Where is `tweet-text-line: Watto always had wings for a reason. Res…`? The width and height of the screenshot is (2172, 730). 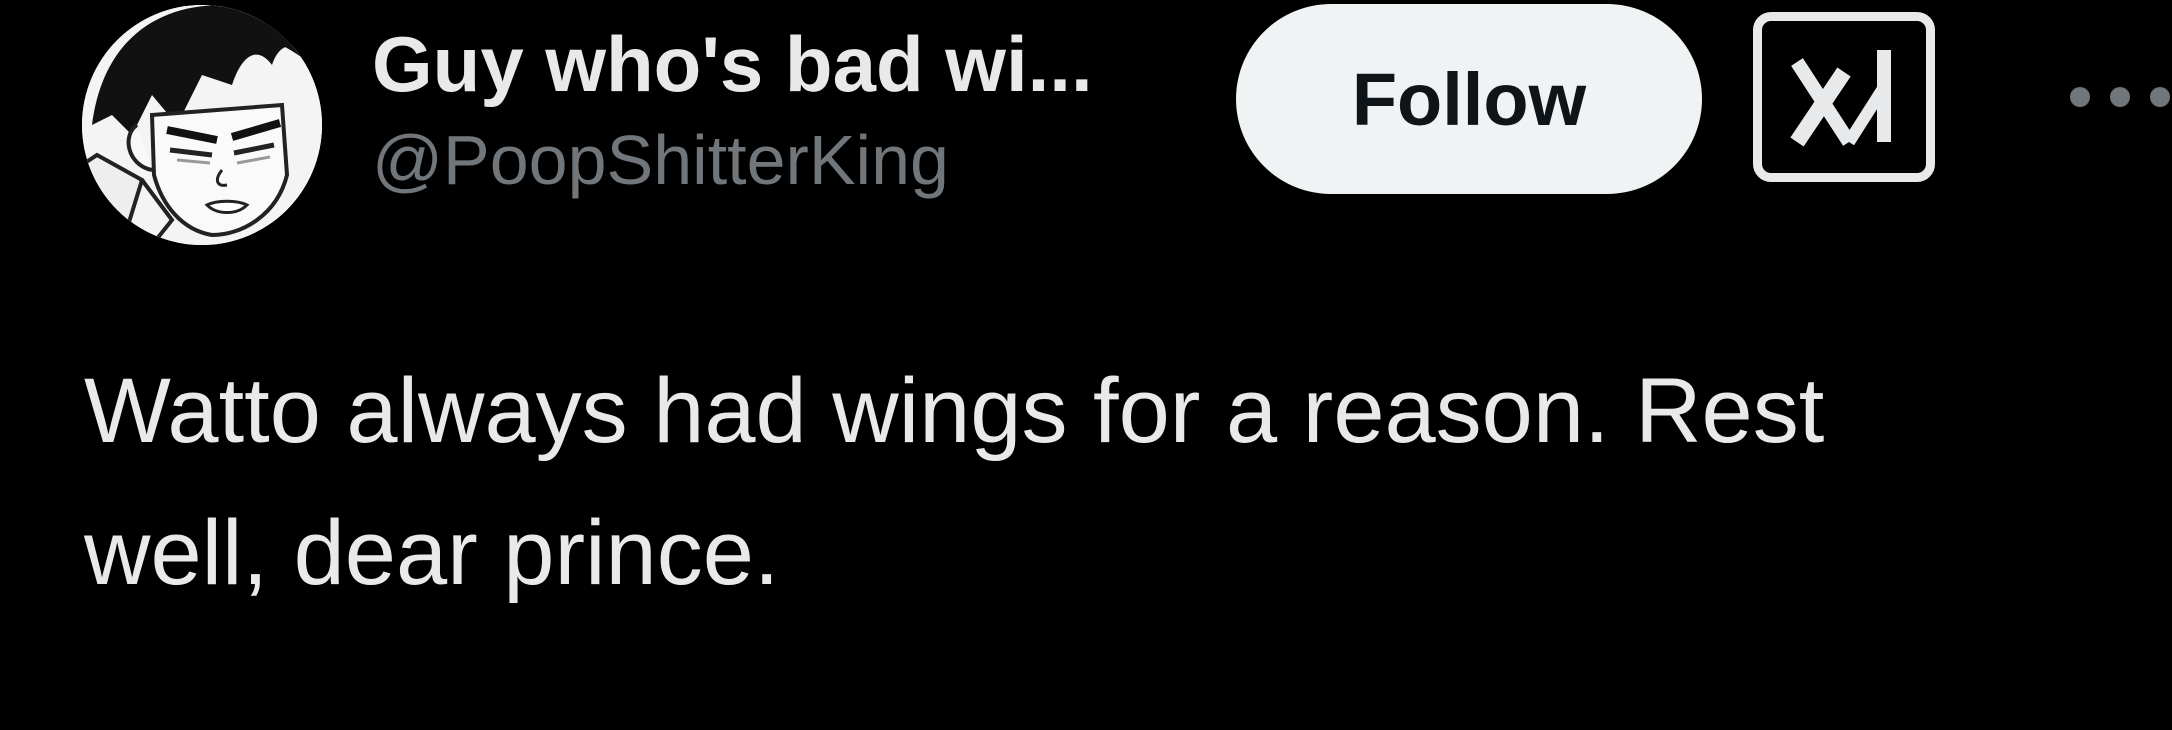
tweet-text-line: Watto always had wings for a reason. Res… is located at coordinates (954, 411).